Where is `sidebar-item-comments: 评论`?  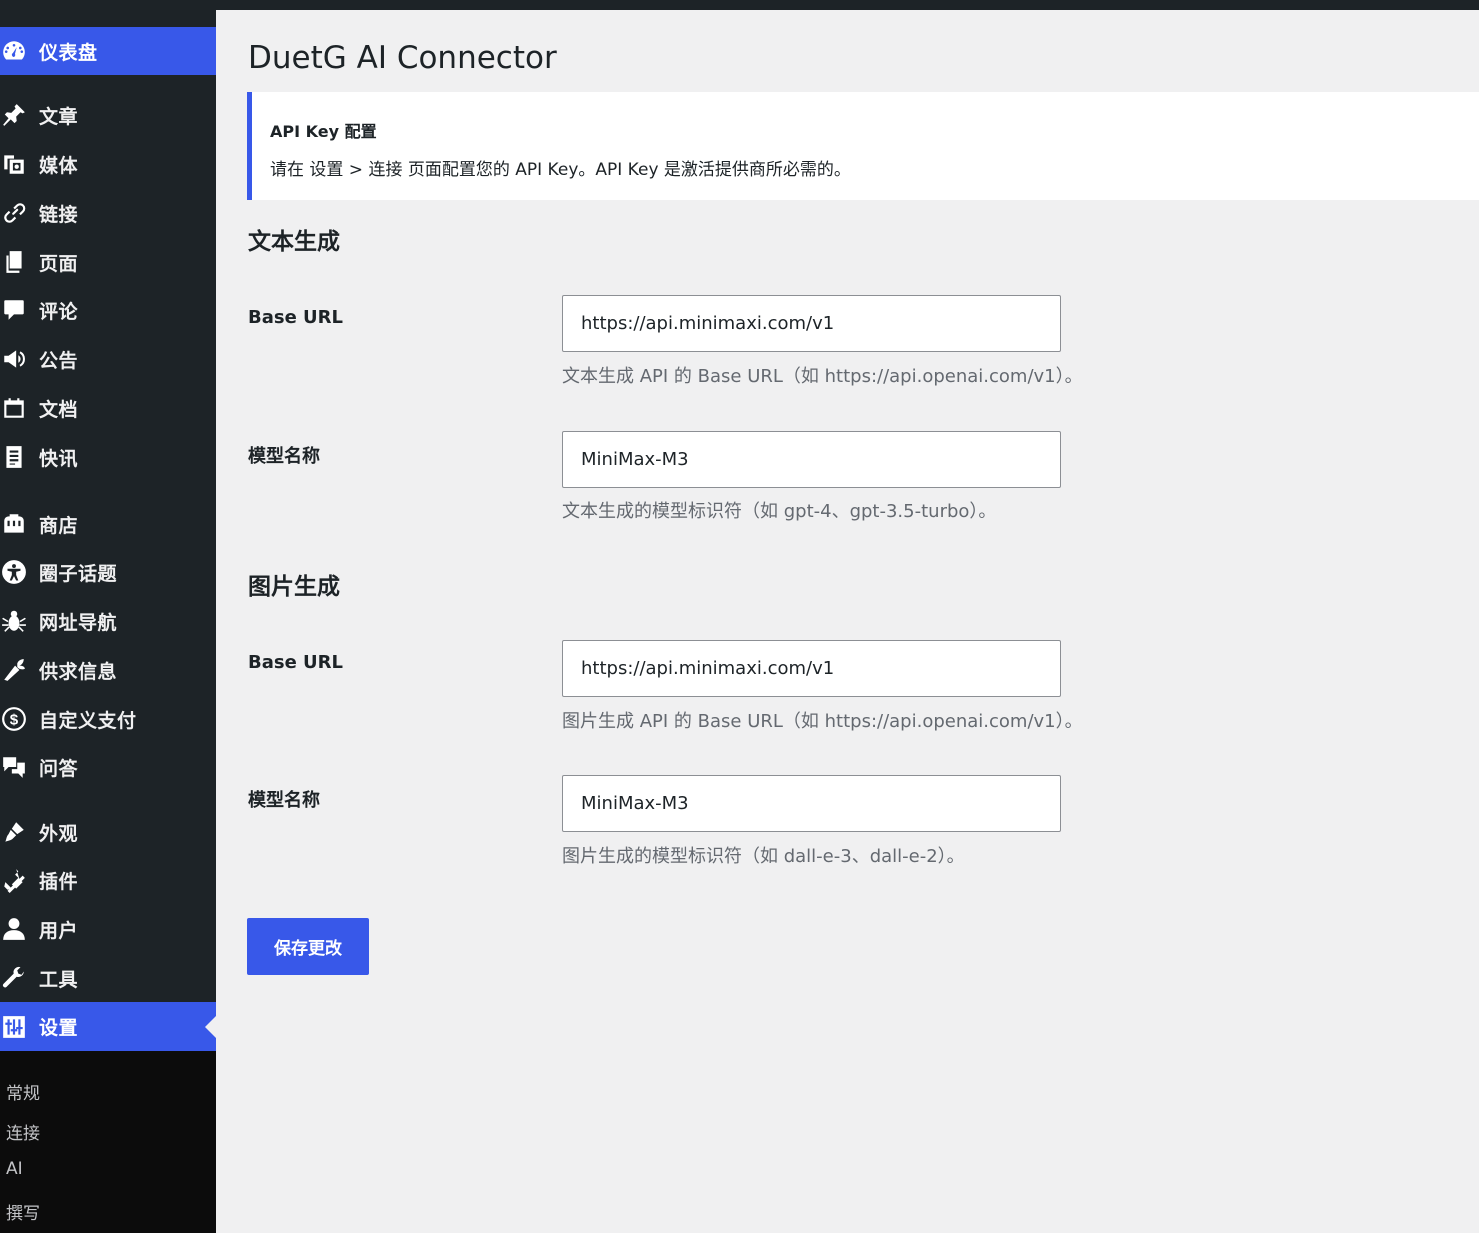
sidebar-item-comments: 评论 is located at coordinates (108, 310).